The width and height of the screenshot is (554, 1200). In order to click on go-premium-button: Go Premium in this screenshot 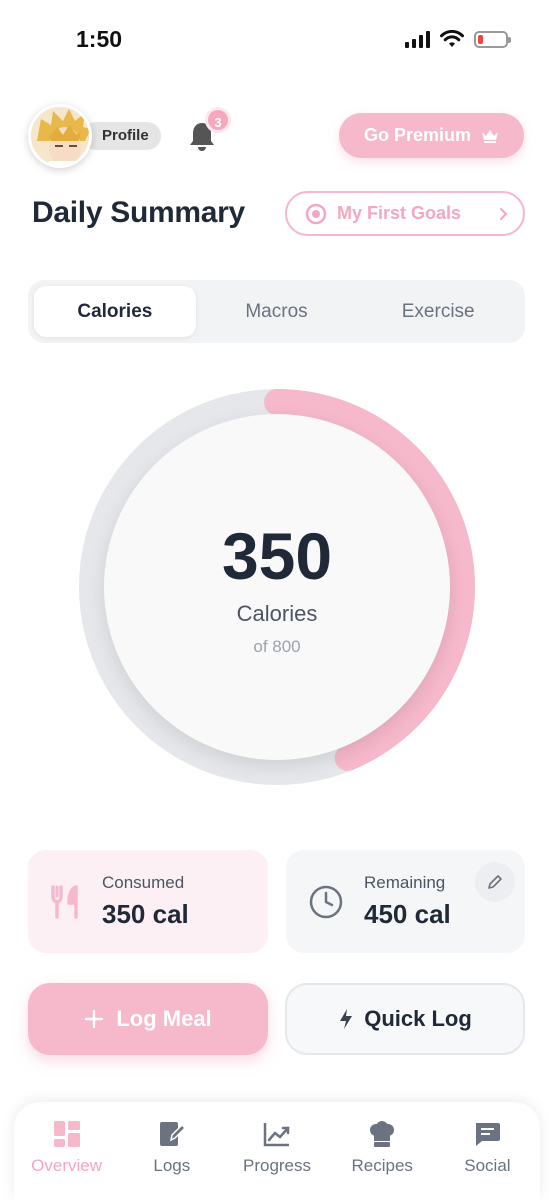, I will do `click(431, 135)`.